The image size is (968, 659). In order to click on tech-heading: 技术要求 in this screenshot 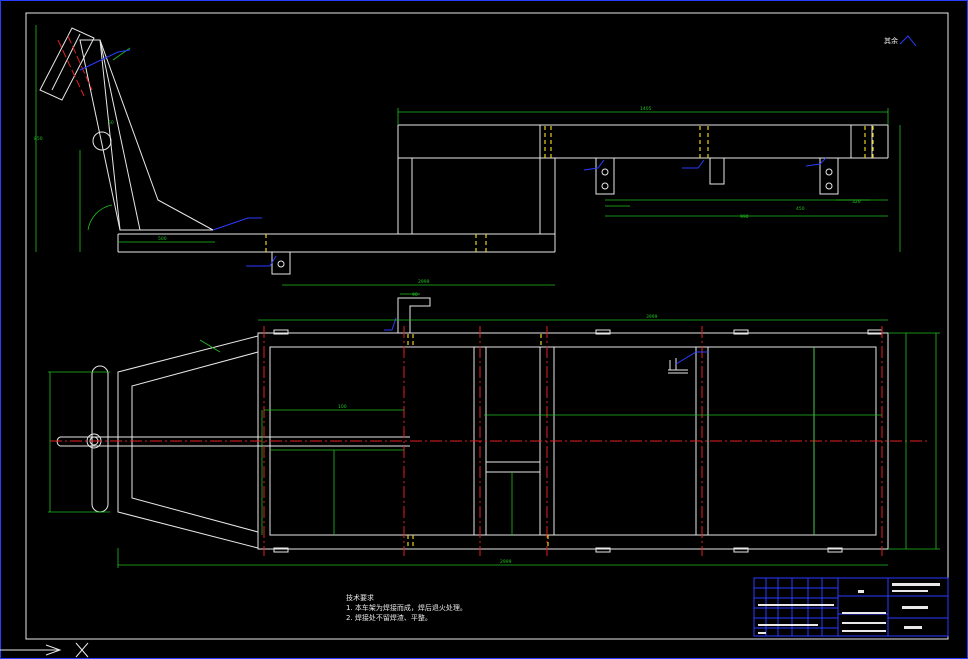, I will do `click(360, 598)`.